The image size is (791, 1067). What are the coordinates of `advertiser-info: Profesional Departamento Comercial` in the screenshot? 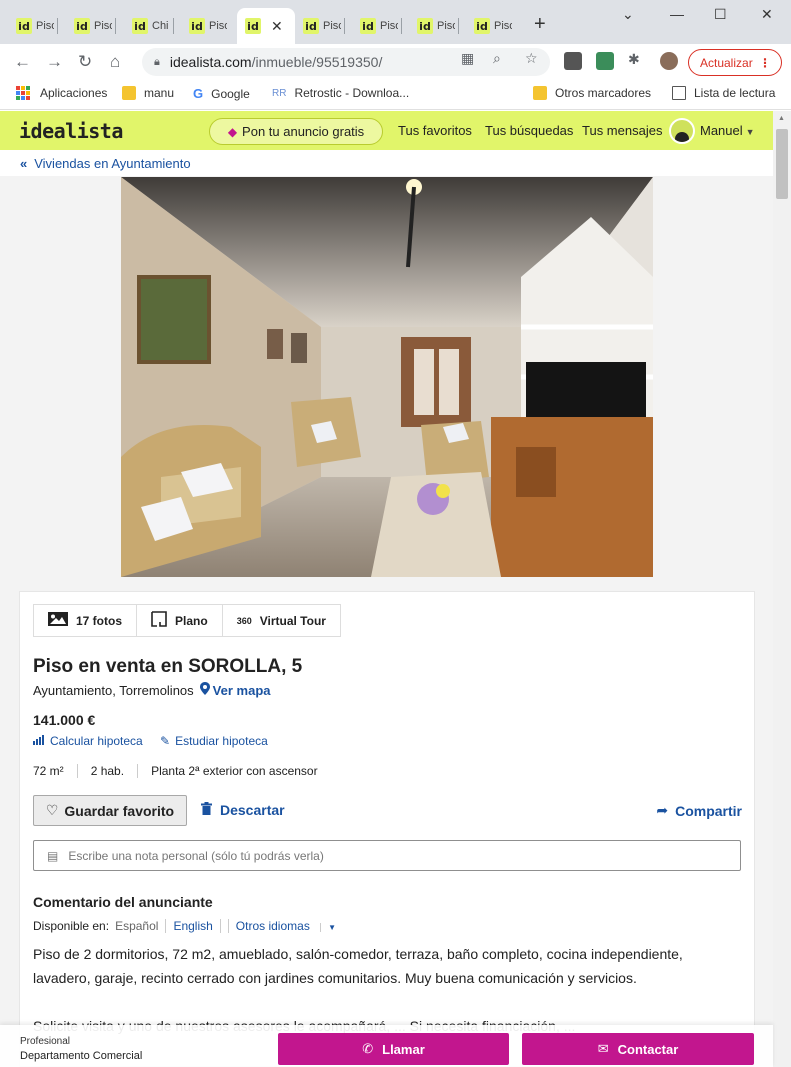 It's located at (81, 1049).